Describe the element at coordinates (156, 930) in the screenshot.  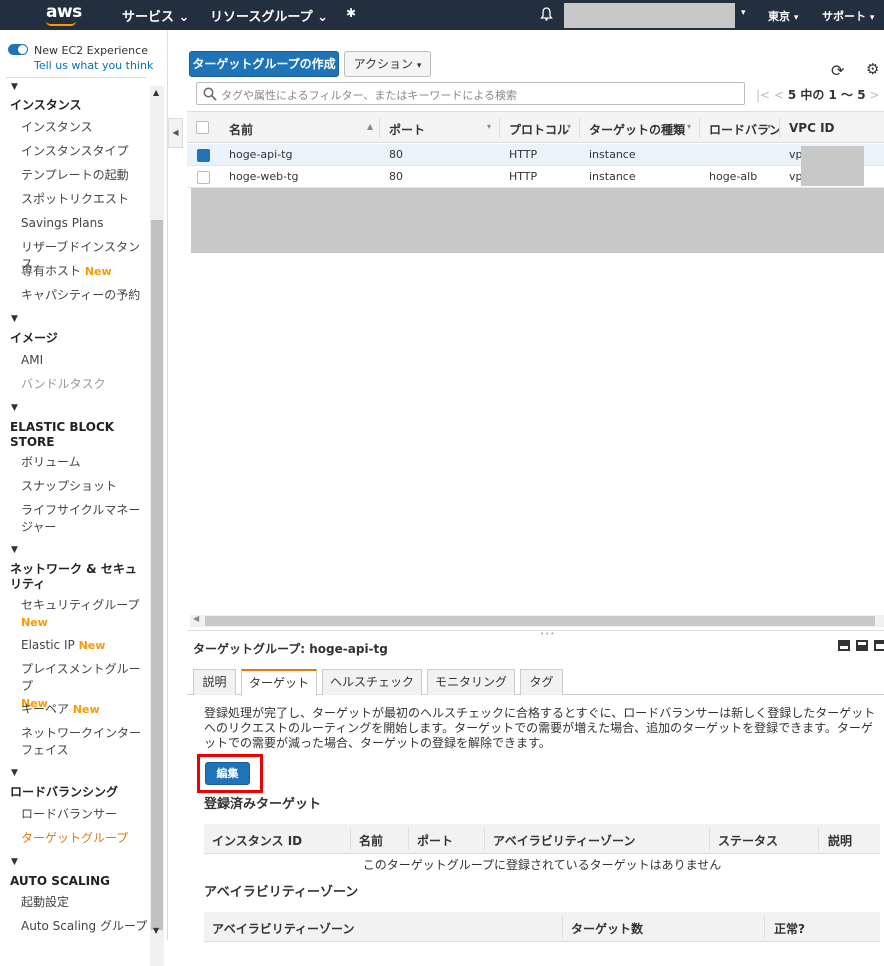
I see `scroll-down-icon: ▼` at that location.